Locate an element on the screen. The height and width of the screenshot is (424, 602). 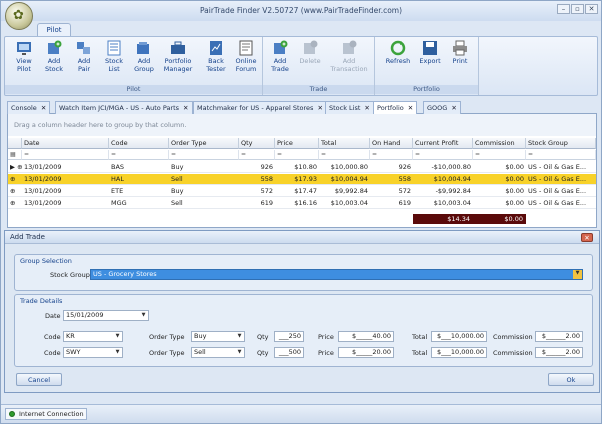
add-transaction-button: Add Transaction is located at coordinates (349, 56).